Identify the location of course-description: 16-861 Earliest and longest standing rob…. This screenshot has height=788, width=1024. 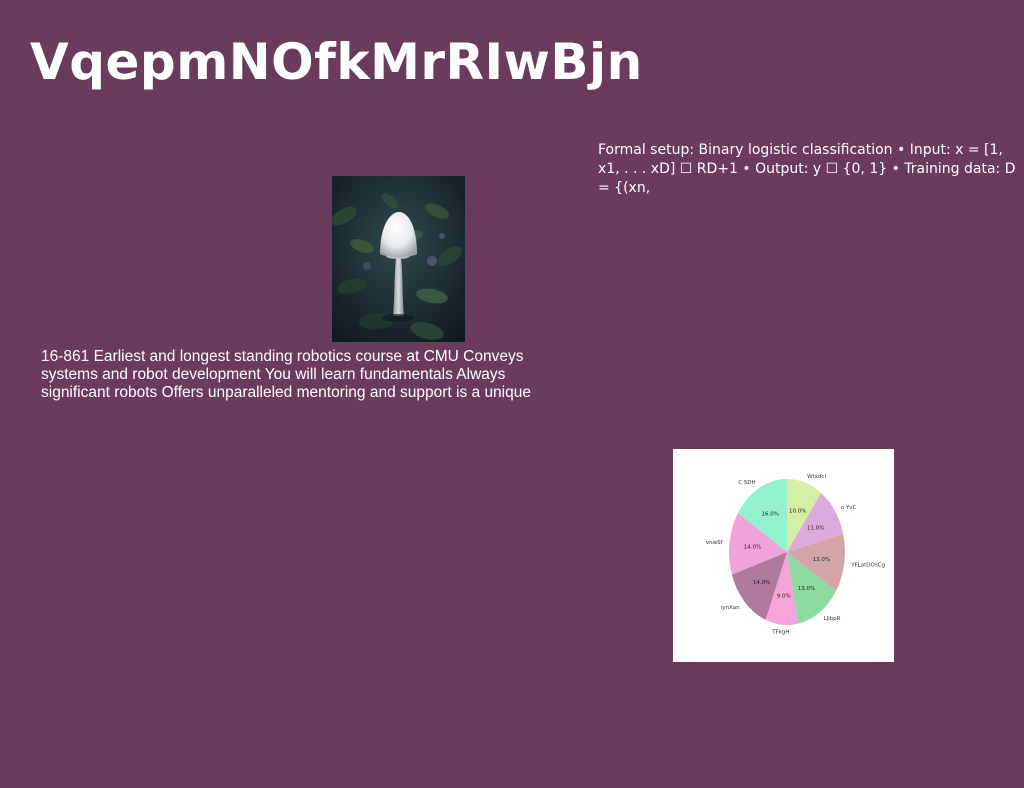
(286, 374).